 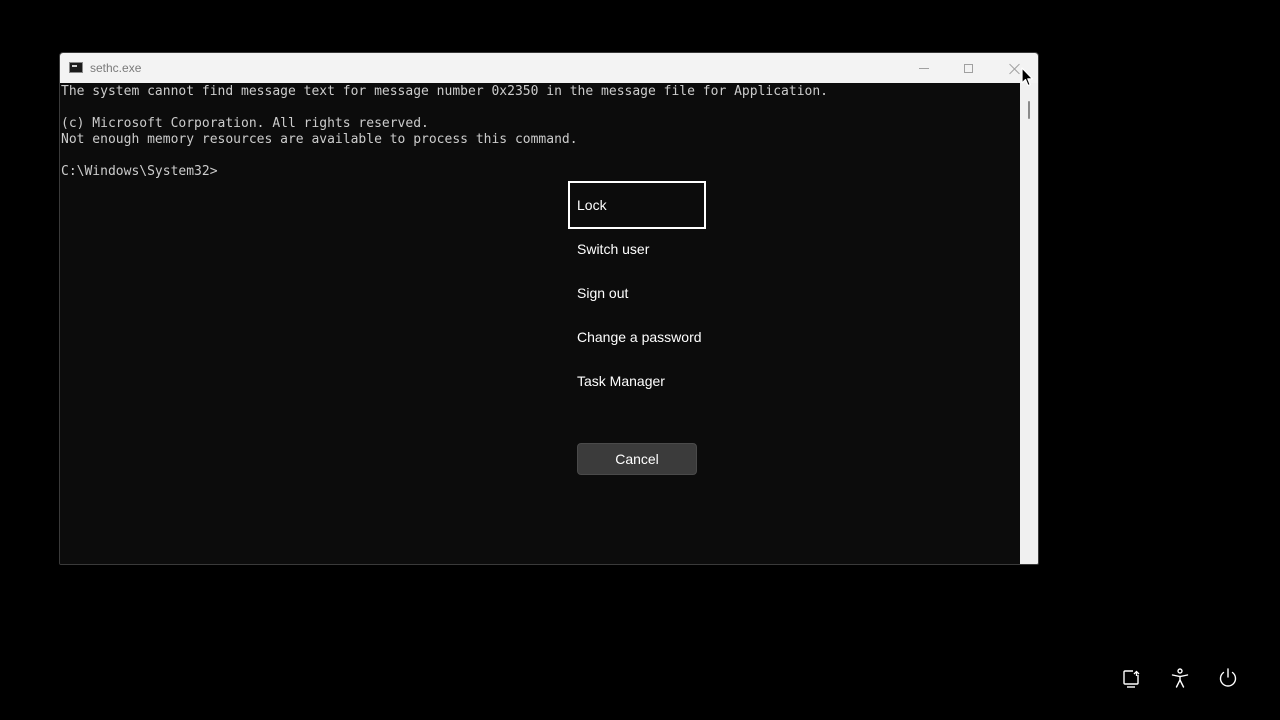 I want to click on close-icon, so click(x=1014, y=68).